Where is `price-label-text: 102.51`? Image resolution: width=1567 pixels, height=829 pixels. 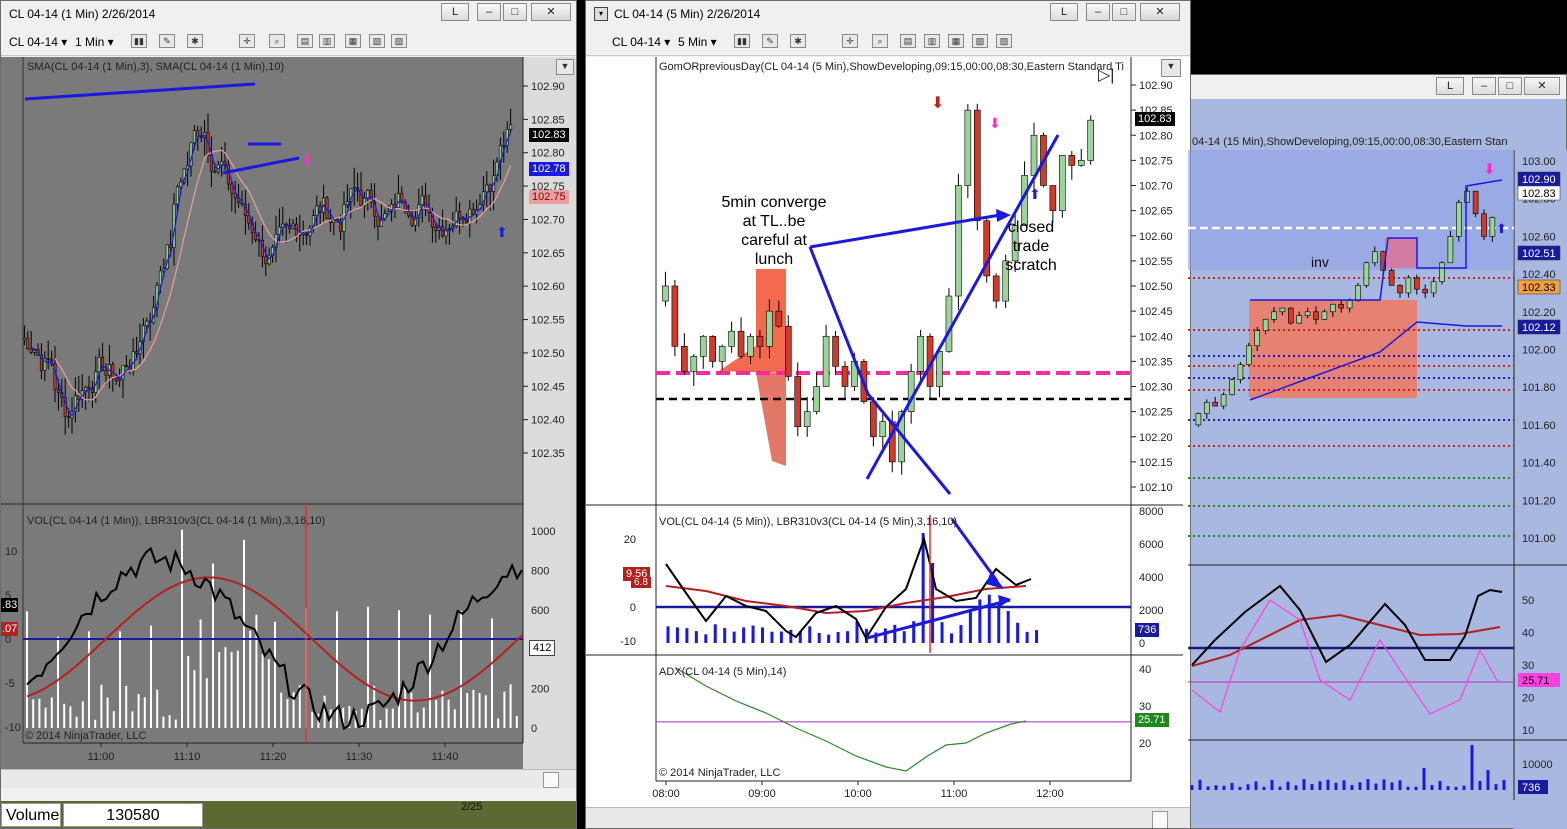 price-label-text: 102.51 is located at coordinates (1539, 254).